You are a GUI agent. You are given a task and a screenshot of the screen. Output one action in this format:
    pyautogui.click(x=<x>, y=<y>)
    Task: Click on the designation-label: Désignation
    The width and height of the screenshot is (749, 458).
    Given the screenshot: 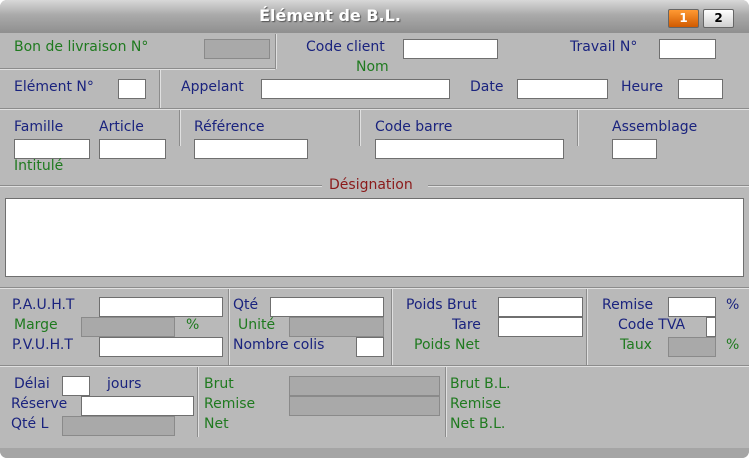 What is the action you would take?
    pyautogui.click(x=371, y=185)
    